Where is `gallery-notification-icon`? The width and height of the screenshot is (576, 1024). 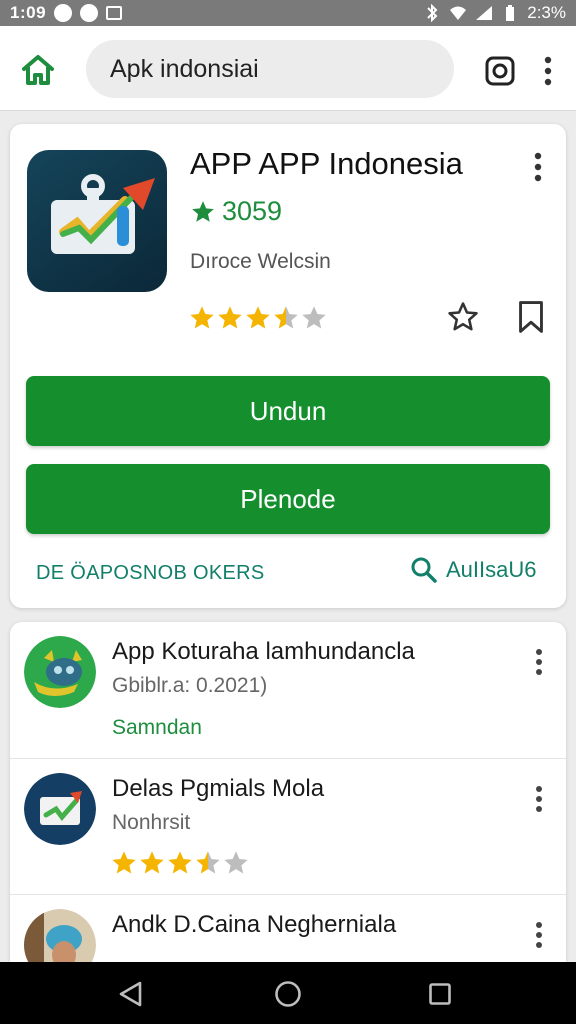 gallery-notification-icon is located at coordinates (114, 13).